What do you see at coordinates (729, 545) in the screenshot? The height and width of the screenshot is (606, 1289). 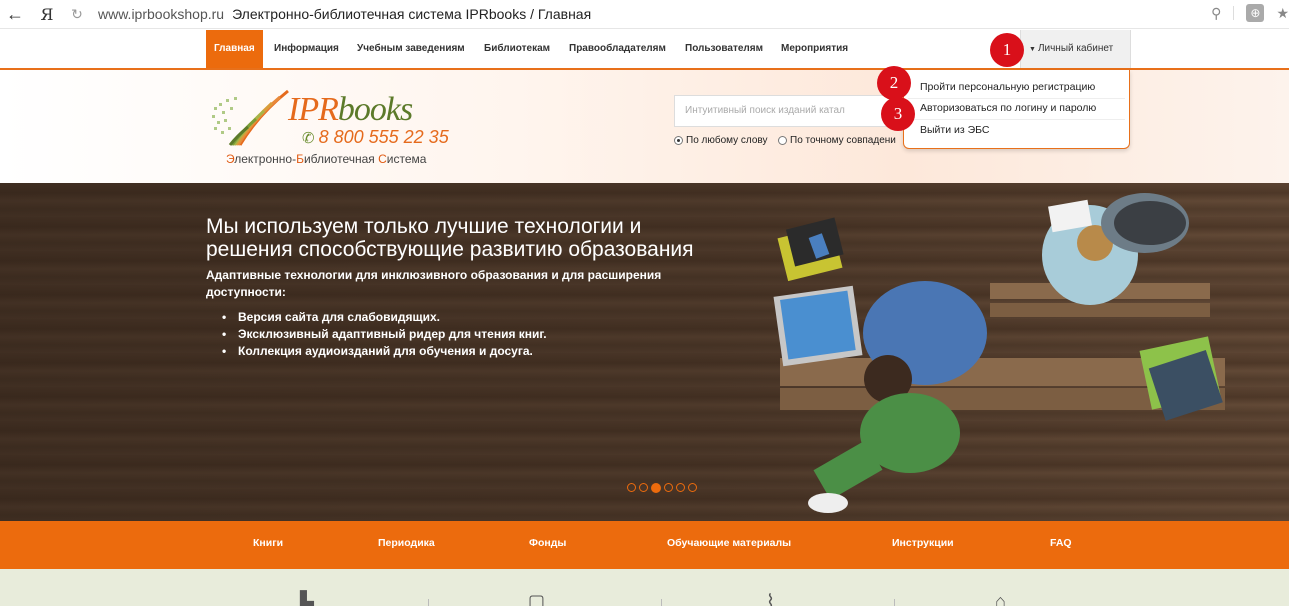 I see `menu-learning-materials: Обучающие материалы` at bounding box center [729, 545].